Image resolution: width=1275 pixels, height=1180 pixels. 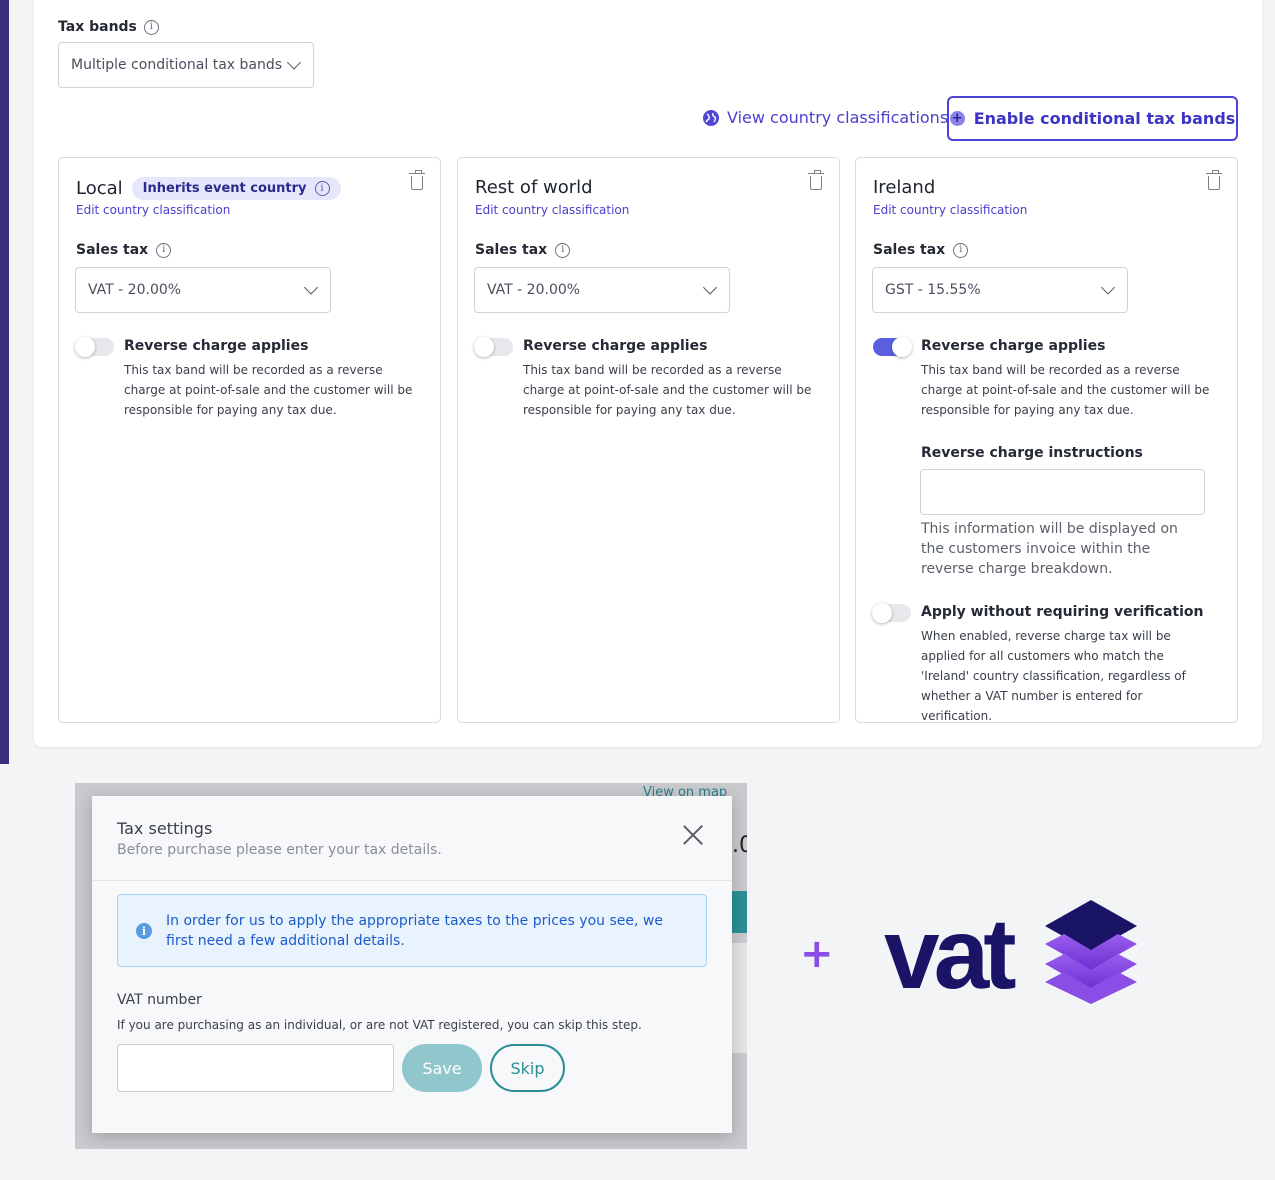 What do you see at coordinates (159, 1000) in the screenshot?
I see `vat-number-label: VAT number` at bounding box center [159, 1000].